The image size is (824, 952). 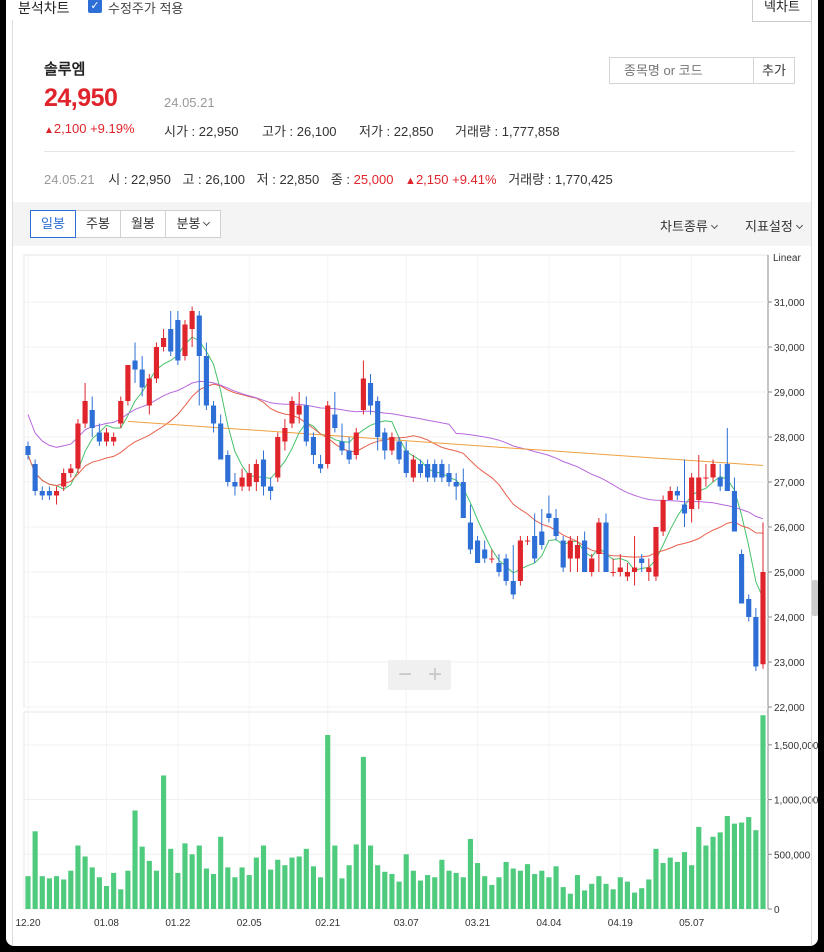 What do you see at coordinates (774, 70) in the screenshot?
I see `add-stock-button: 추가` at bounding box center [774, 70].